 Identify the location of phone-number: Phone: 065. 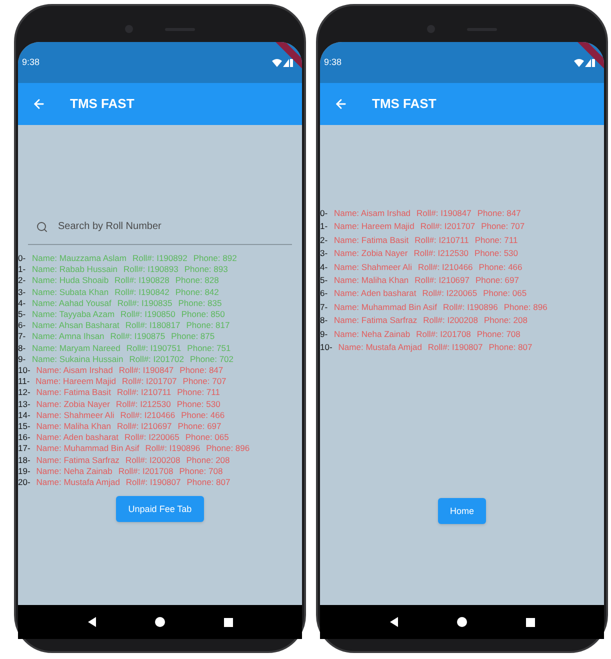
(207, 438).